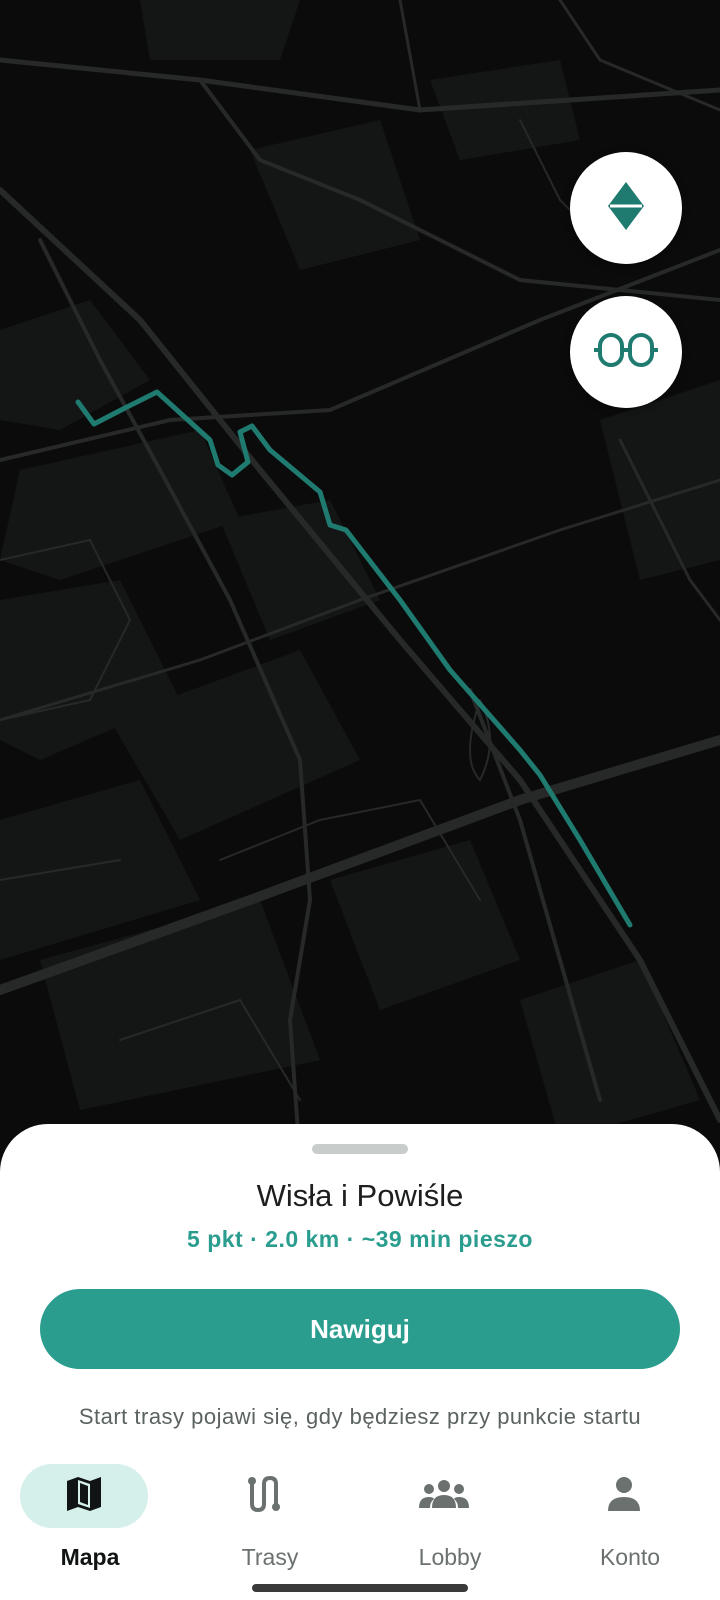  What do you see at coordinates (360, 1149) in the screenshot?
I see `sheet-drag-handle` at bounding box center [360, 1149].